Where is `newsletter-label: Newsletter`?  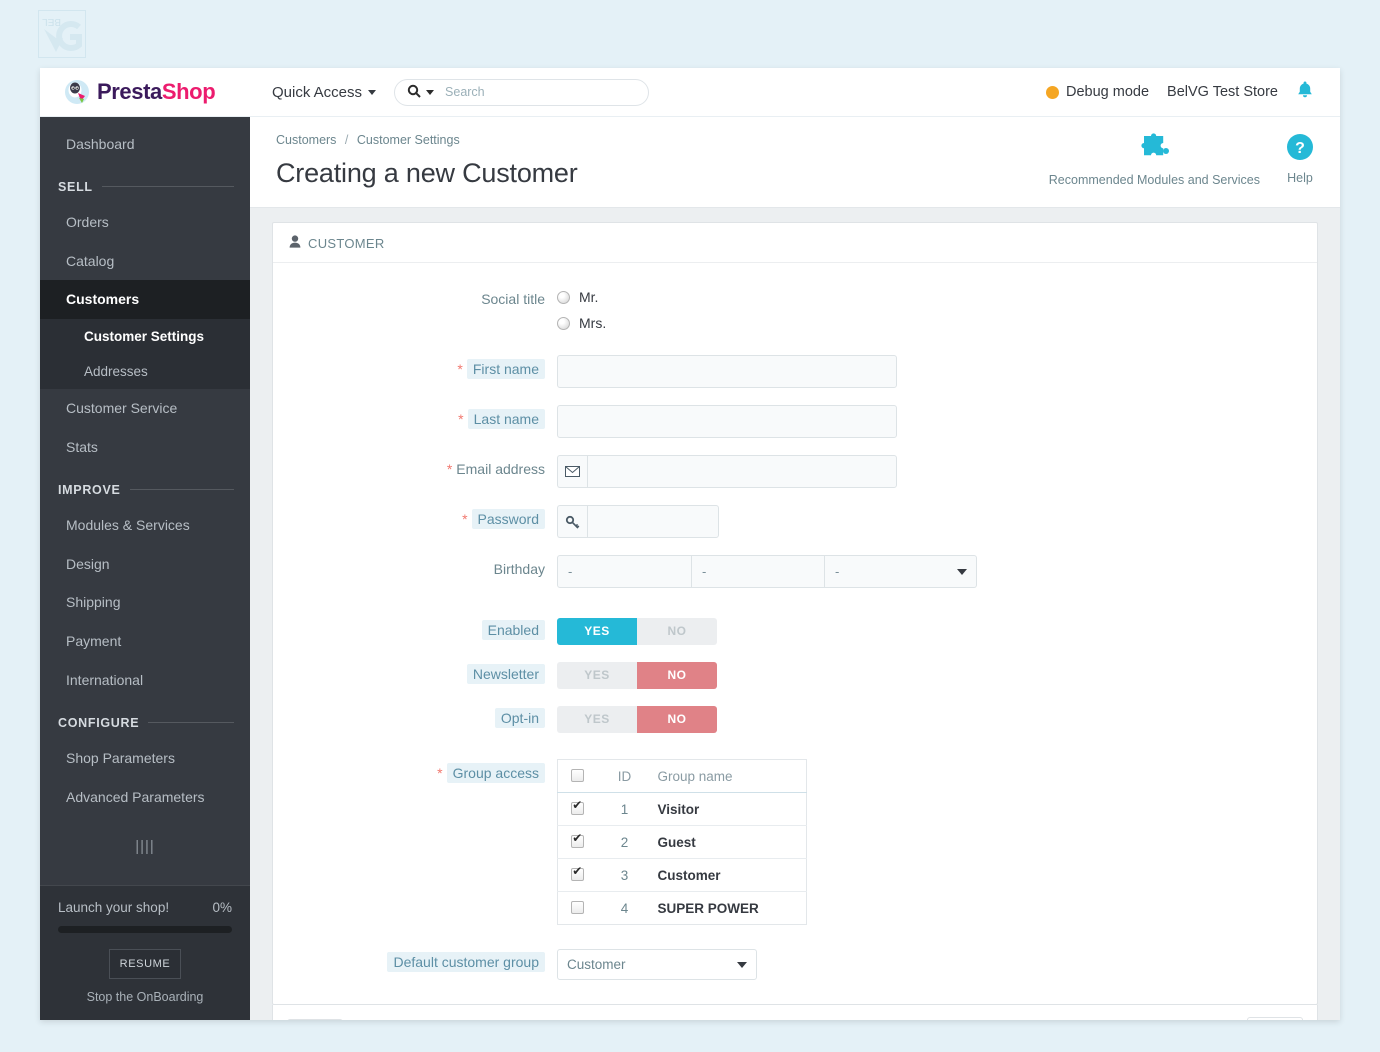 newsletter-label: Newsletter is located at coordinates (423, 673).